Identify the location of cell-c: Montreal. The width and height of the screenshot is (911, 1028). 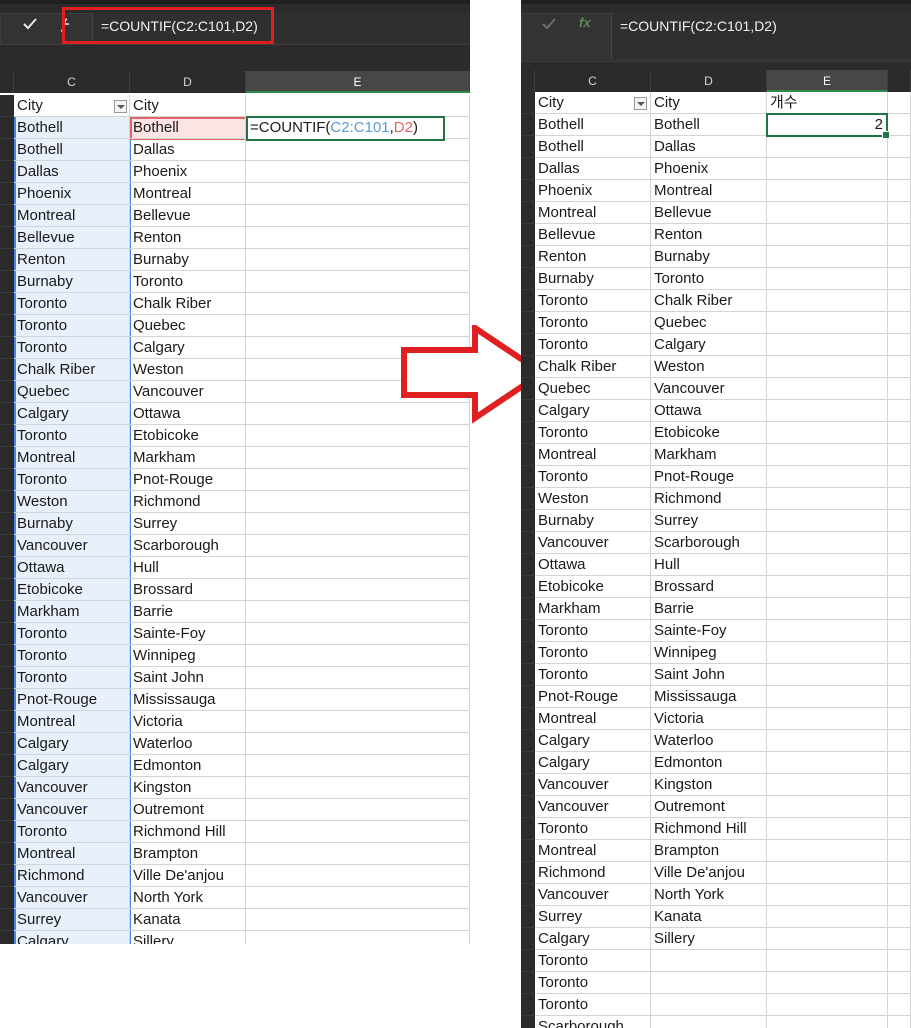
(72, 458).